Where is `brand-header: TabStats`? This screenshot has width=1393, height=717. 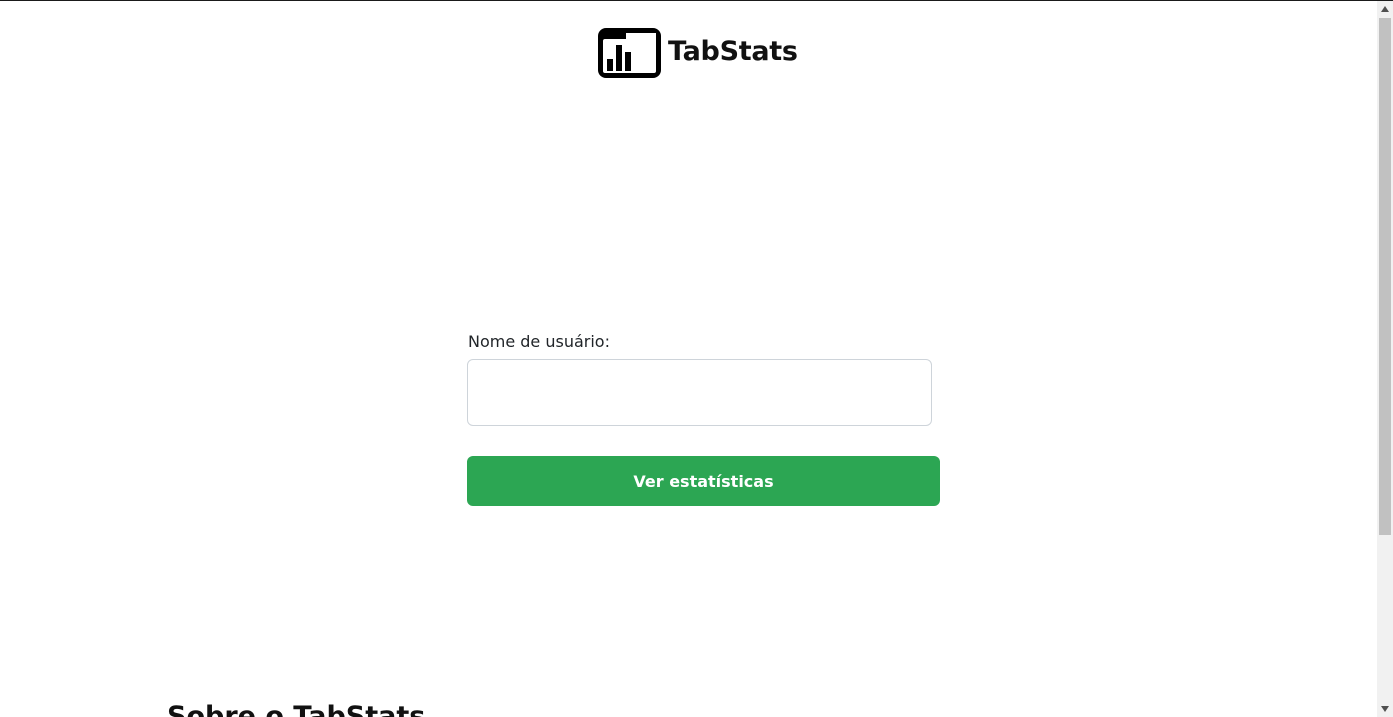
brand-header: TabStats is located at coordinates (698, 53).